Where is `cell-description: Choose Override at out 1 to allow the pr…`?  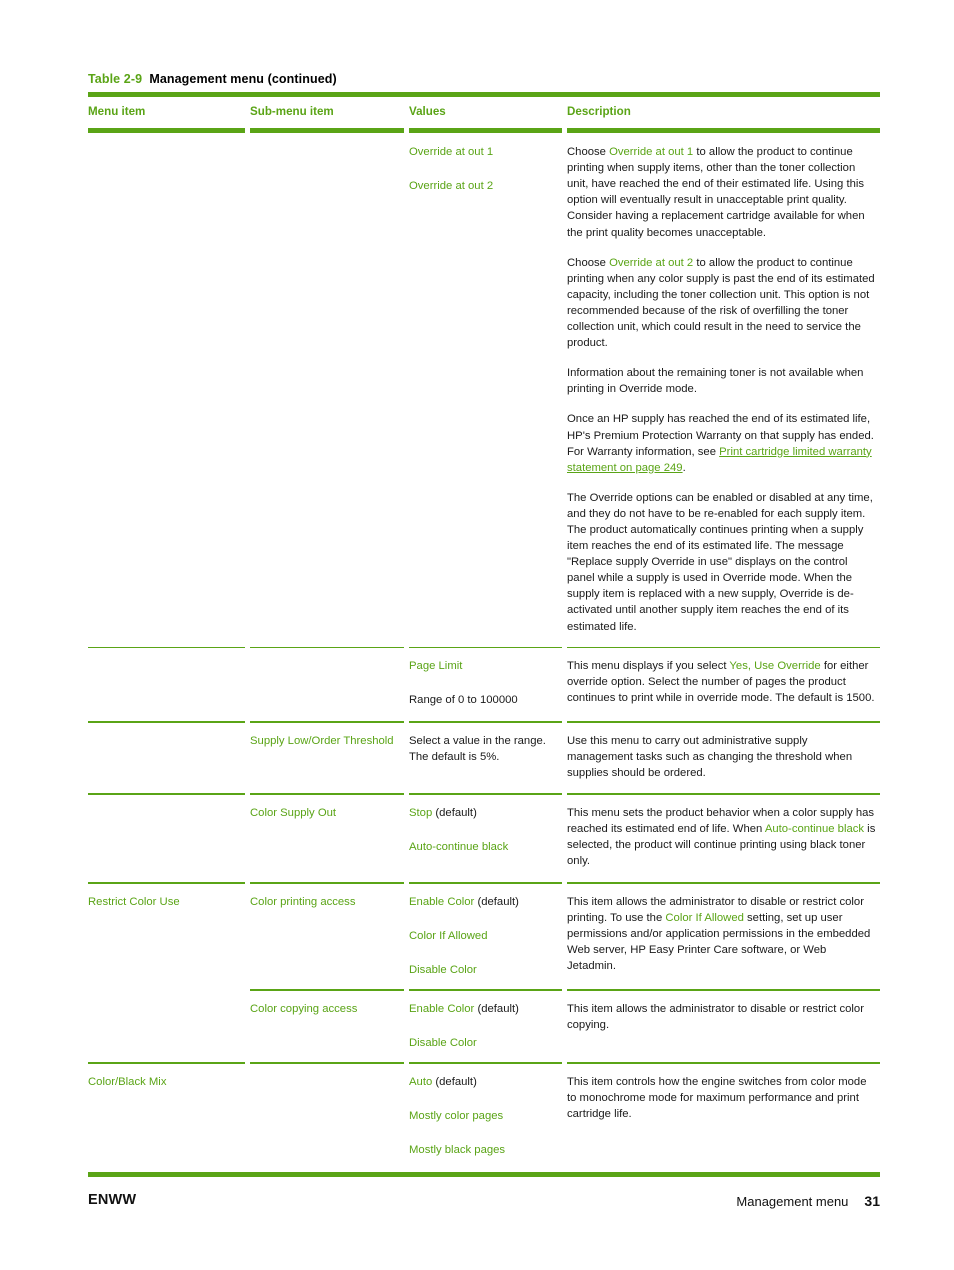
cell-description: Choose Override at out 1 to allow the pr… is located at coordinates (723, 390).